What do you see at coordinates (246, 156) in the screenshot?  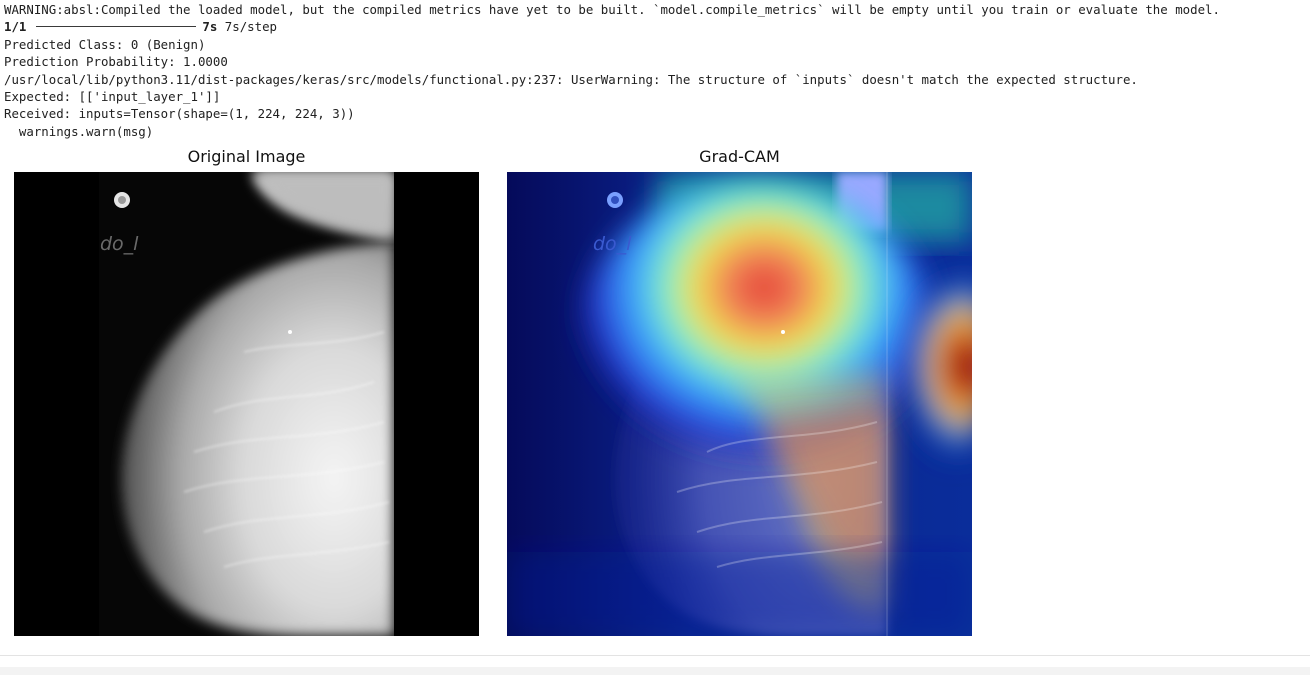 I see `original-image-title: Original Image` at bounding box center [246, 156].